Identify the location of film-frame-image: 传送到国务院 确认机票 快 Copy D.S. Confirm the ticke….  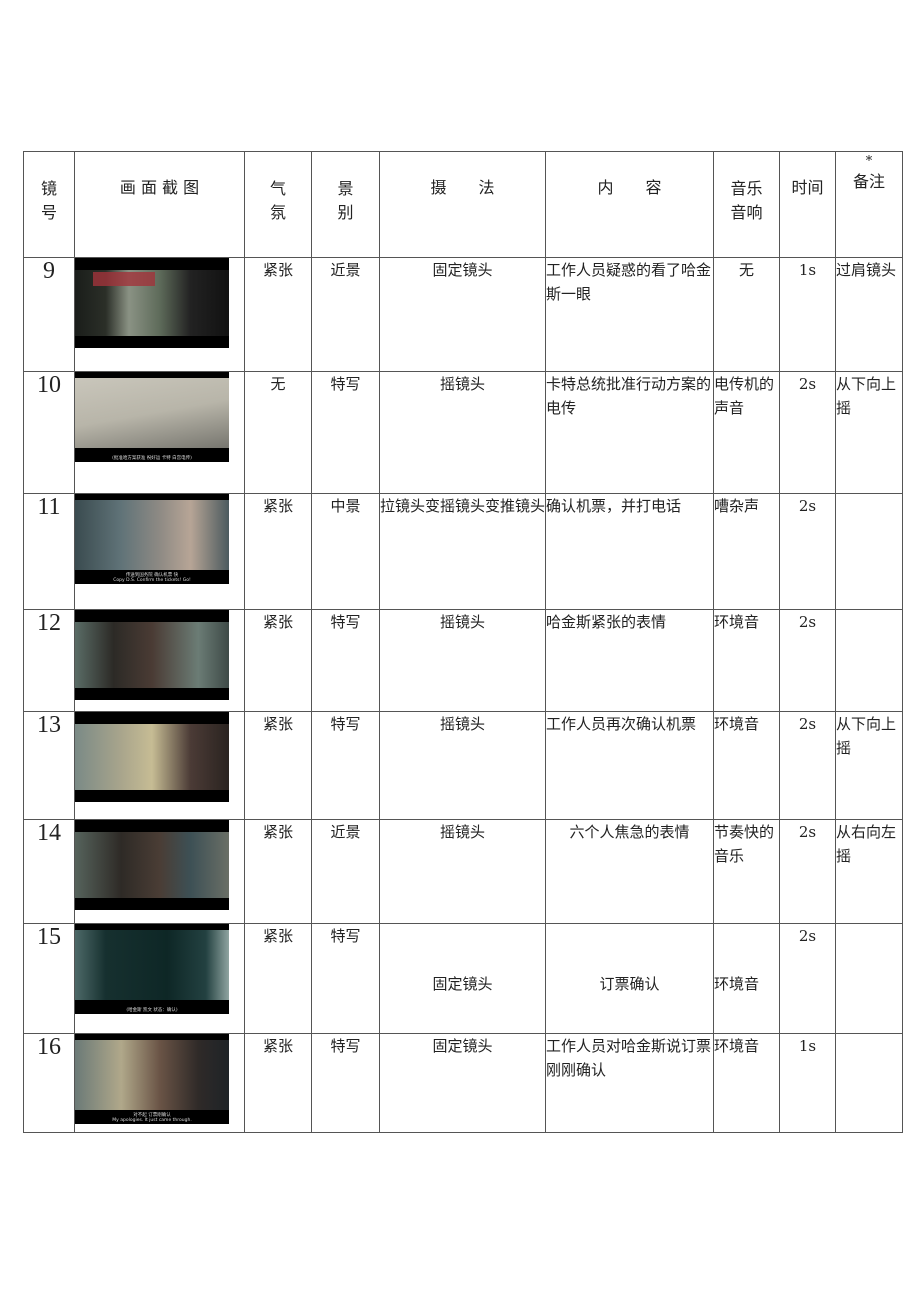
(152, 539).